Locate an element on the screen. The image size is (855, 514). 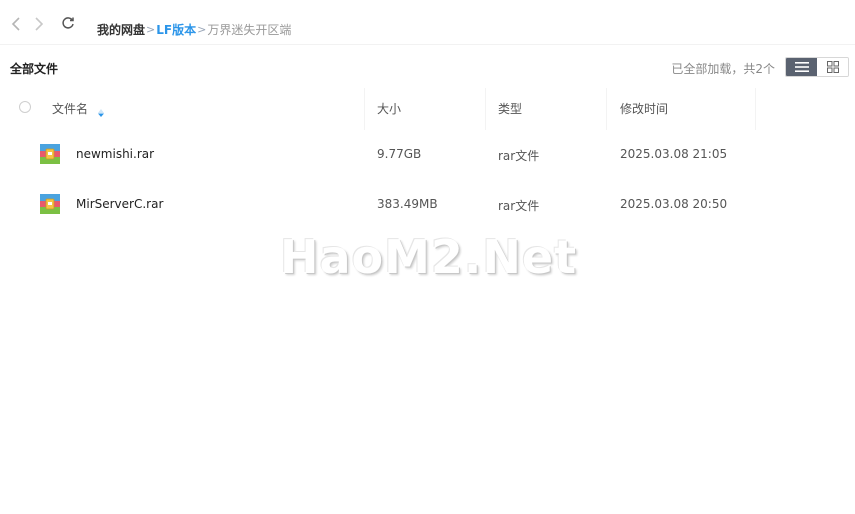
file-size: 9.77GB is located at coordinates (399, 154).